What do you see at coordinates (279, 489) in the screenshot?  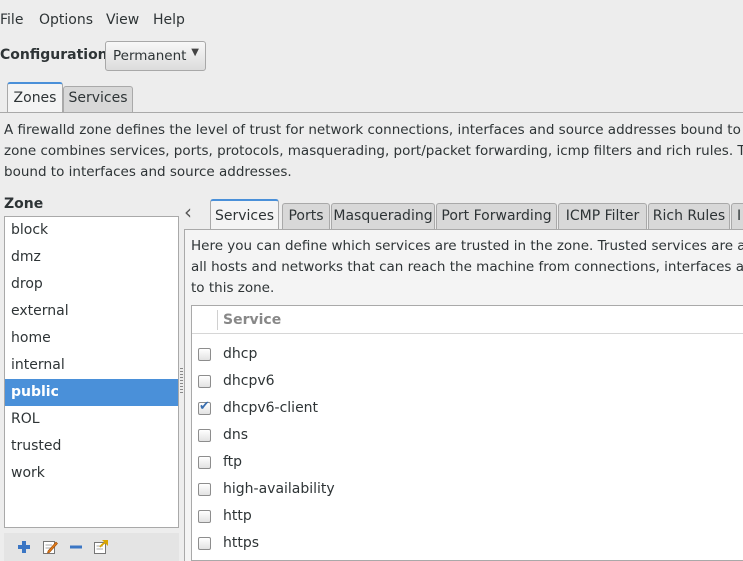 I see `service-name: high-availability` at bounding box center [279, 489].